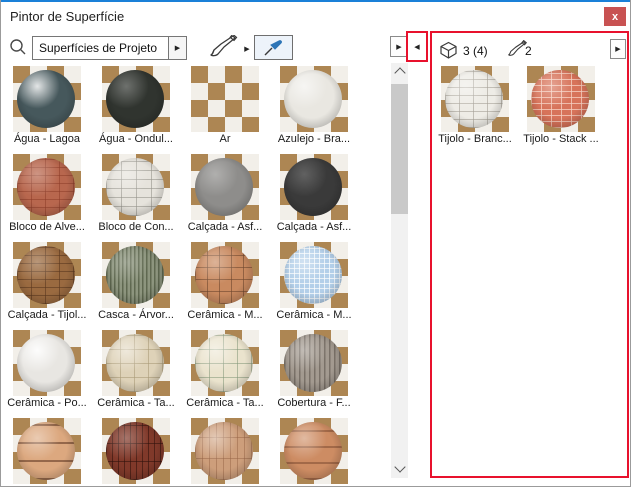  I want to click on window-top-accent, so click(315, 1).